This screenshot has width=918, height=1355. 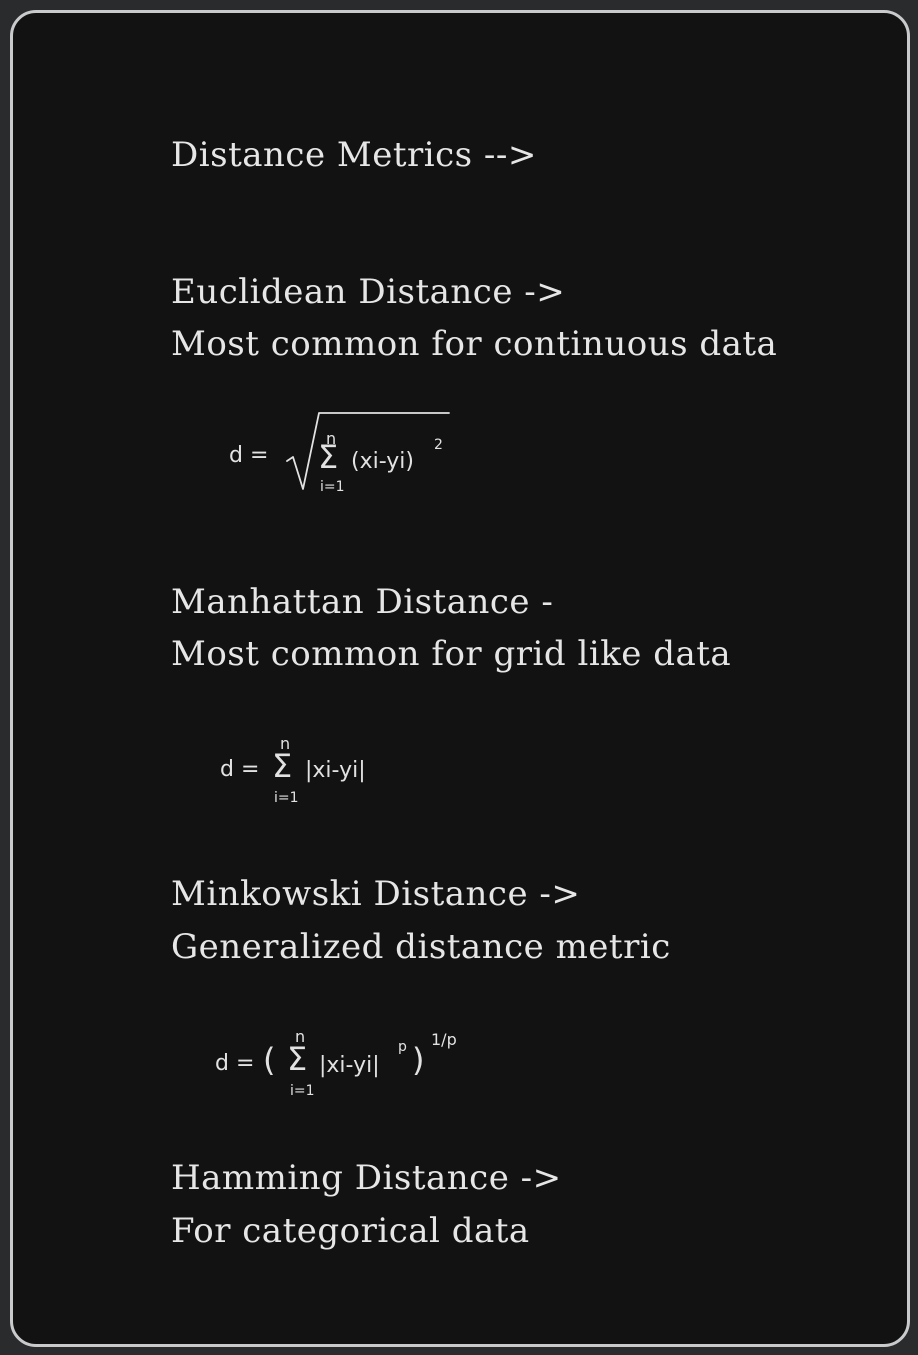 I want to click on minkowski-sum-lower: i=1, so click(x=302, y=1091).